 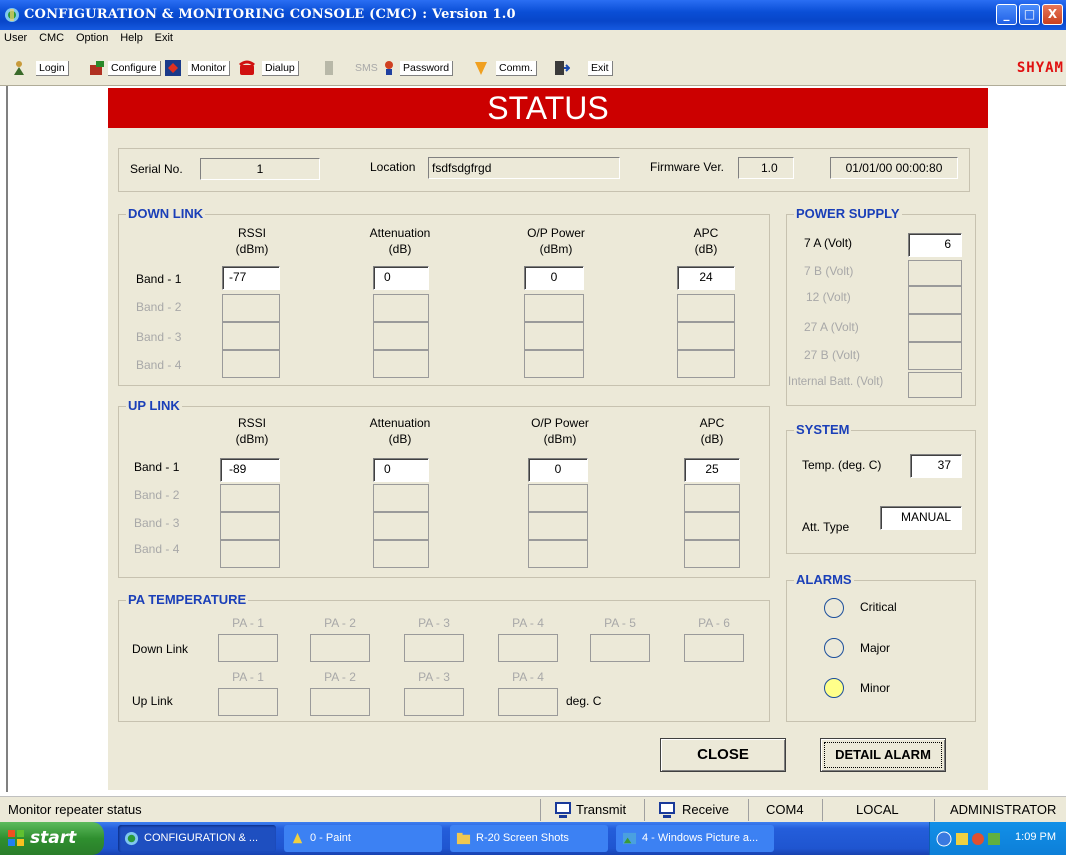 I want to click on menu-exit: Exit, so click(x=164, y=38).